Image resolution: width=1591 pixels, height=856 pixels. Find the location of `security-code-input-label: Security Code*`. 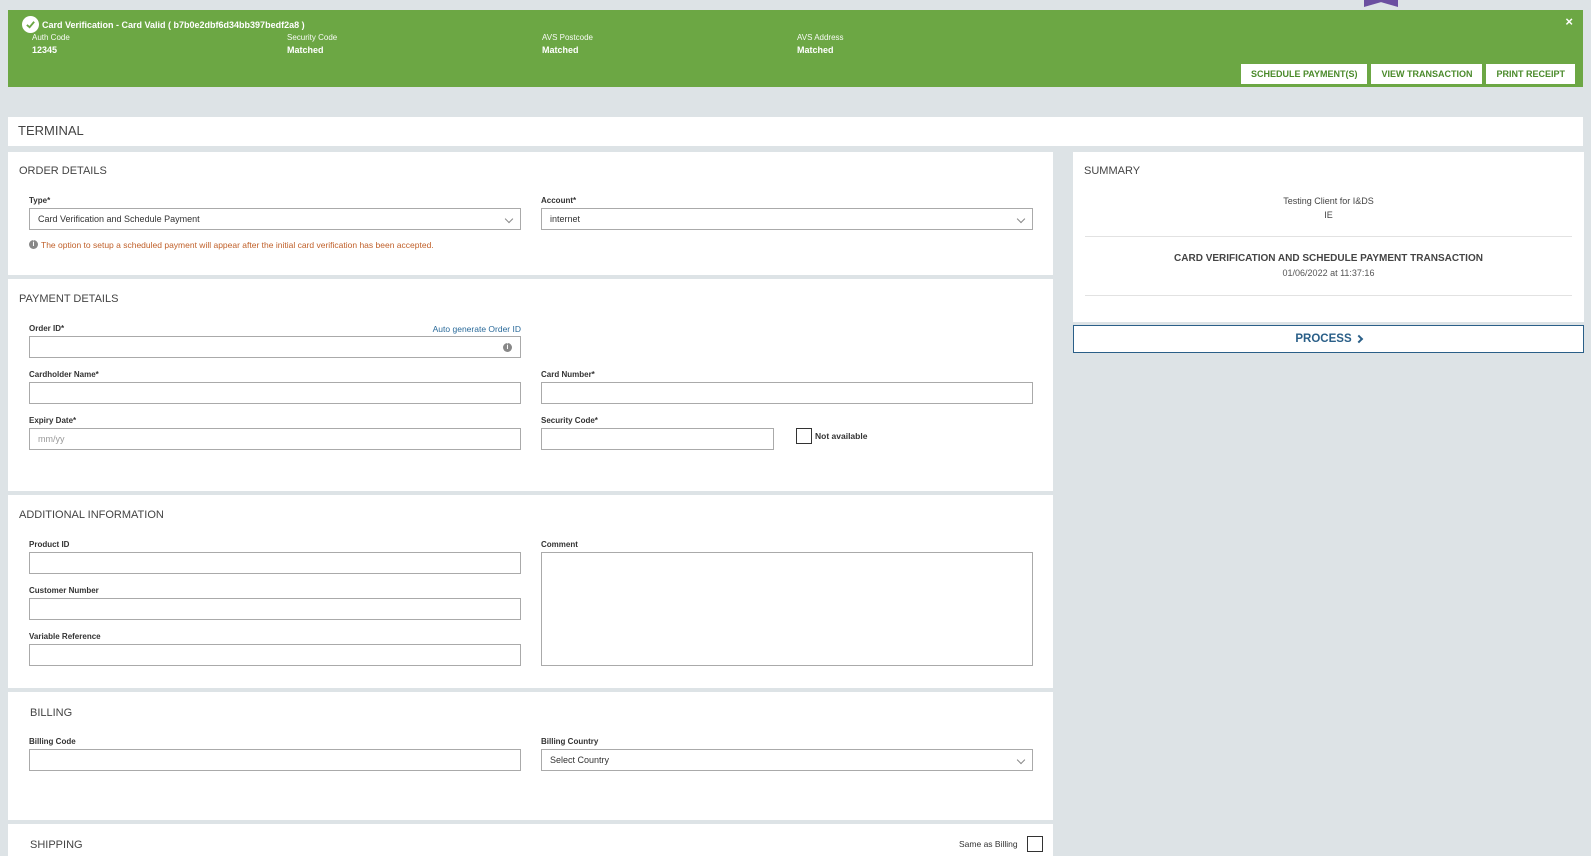

security-code-input-label: Security Code* is located at coordinates (569, 420).